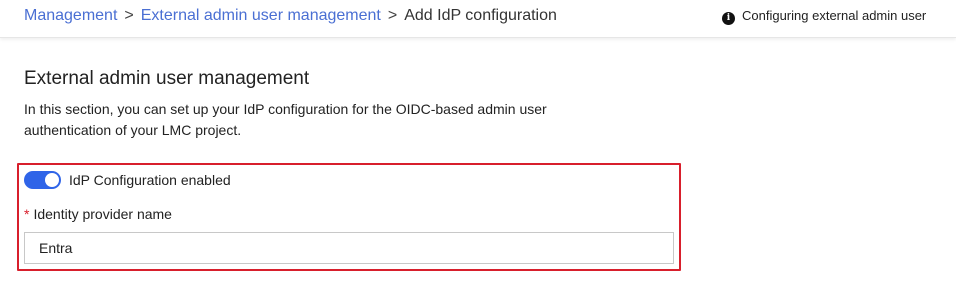  Describe the element at coordinates (480, 15) in the screenshot. I see `breadcrumb-current: Add IdP configuration` at that location.